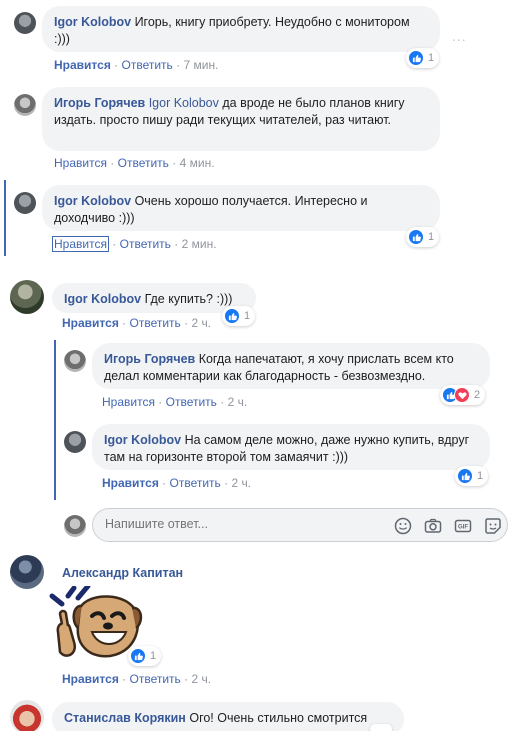 The image size is (510, 731). What do you see at coordinates (493, 526) in the screenshot?
I see `sticker-icon` at bounding box center [493, 526].